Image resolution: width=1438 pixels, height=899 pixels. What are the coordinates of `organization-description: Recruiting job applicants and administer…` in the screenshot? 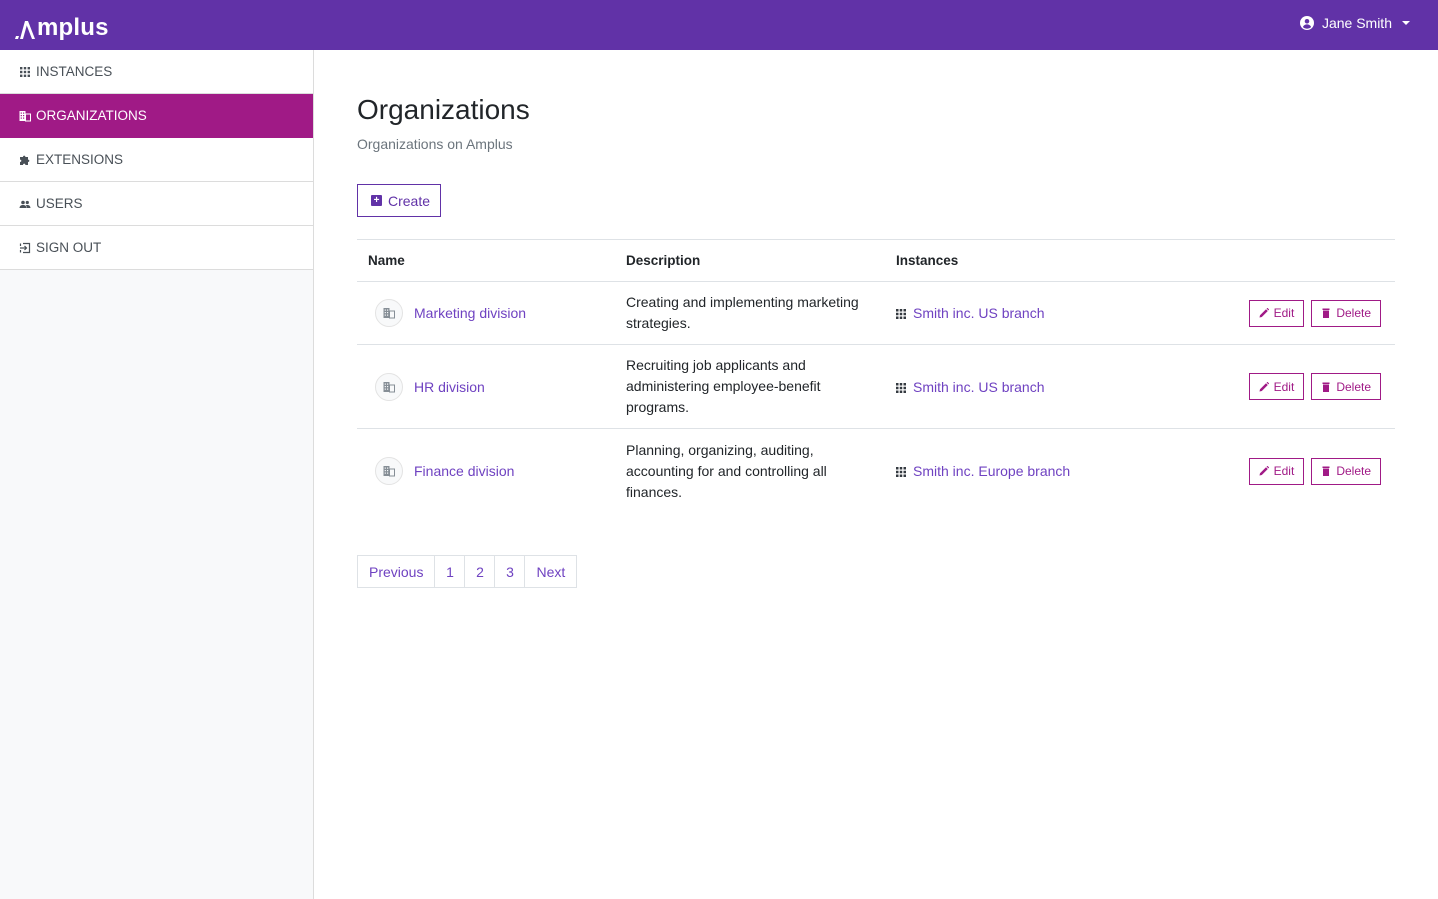 It's located at (723, 386).